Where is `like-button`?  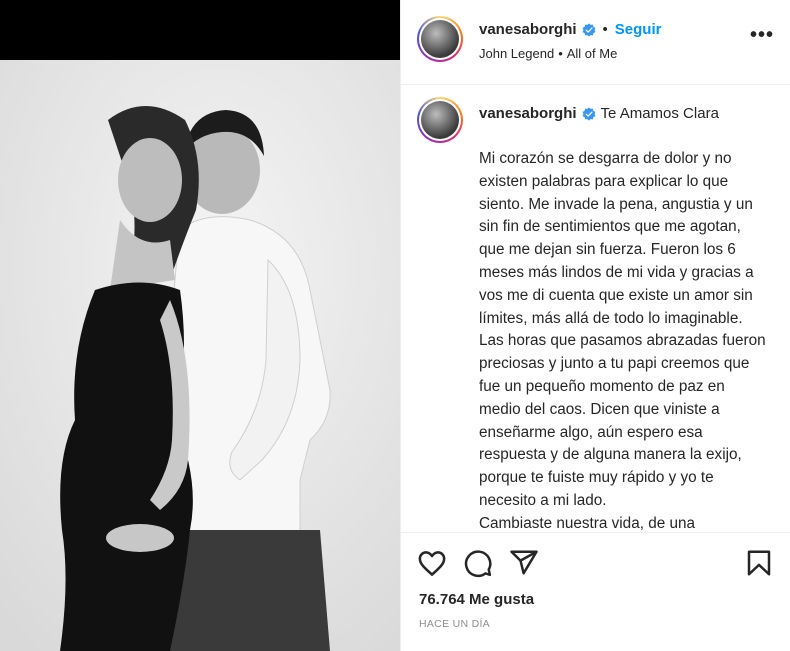
like-button is located at coordinates (432, 563).